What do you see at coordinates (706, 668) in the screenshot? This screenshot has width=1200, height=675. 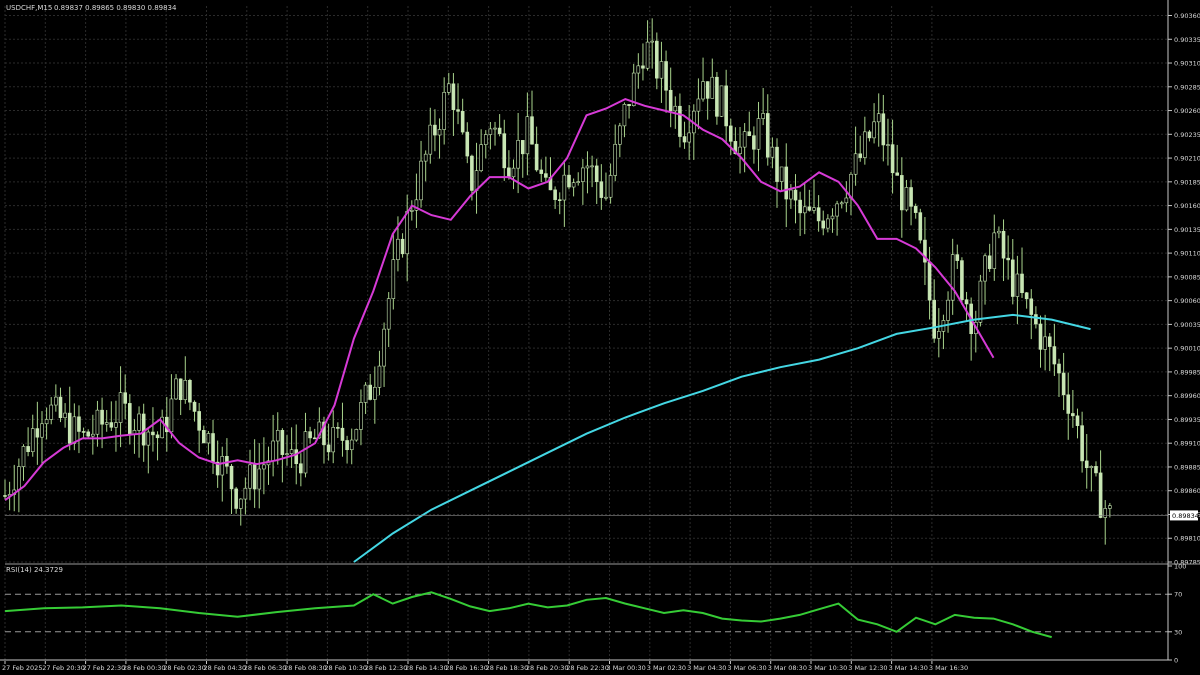 I see `x-tick-label: 3 Mar 04:30` at bounding box center [706, 668].